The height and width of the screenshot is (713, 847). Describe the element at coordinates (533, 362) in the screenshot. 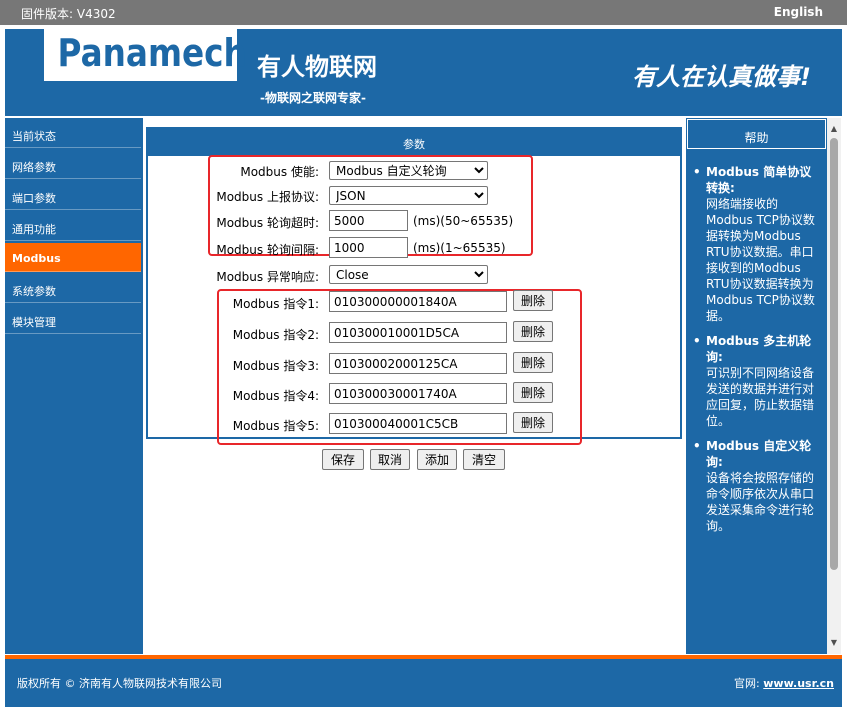

I see `delete-command-3-button: 删除` at that location.